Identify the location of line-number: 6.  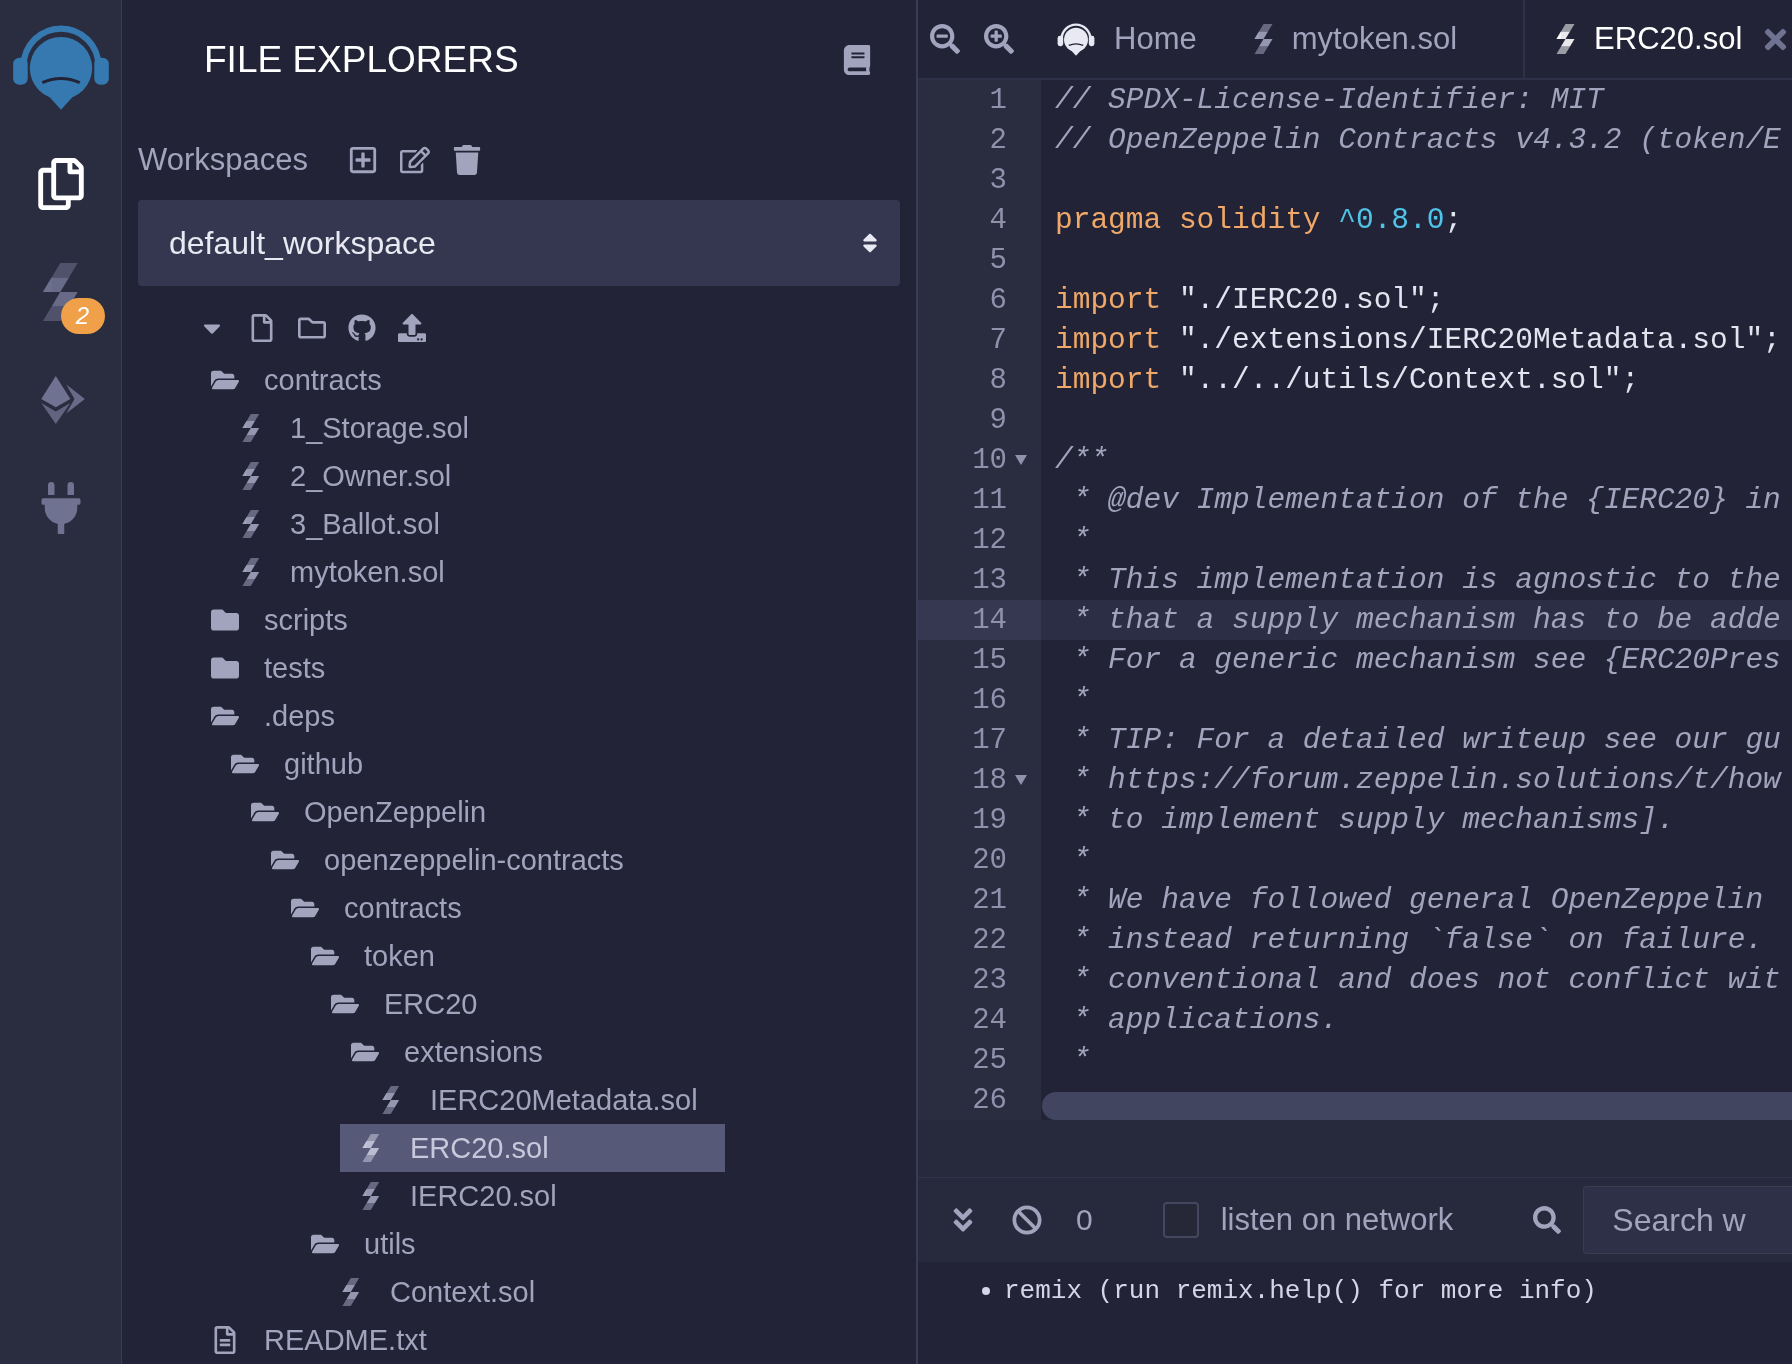
(998, 300).